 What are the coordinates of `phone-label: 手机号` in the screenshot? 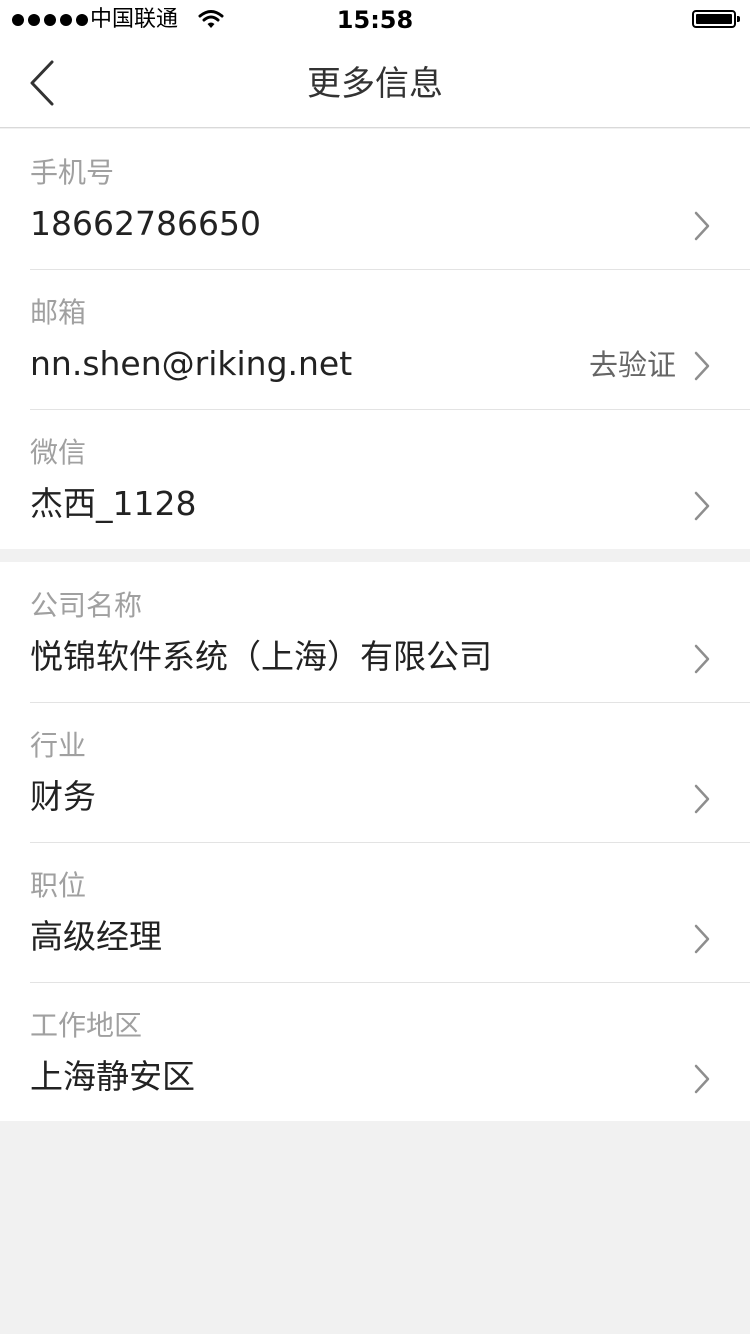 It's located at (72, 172).